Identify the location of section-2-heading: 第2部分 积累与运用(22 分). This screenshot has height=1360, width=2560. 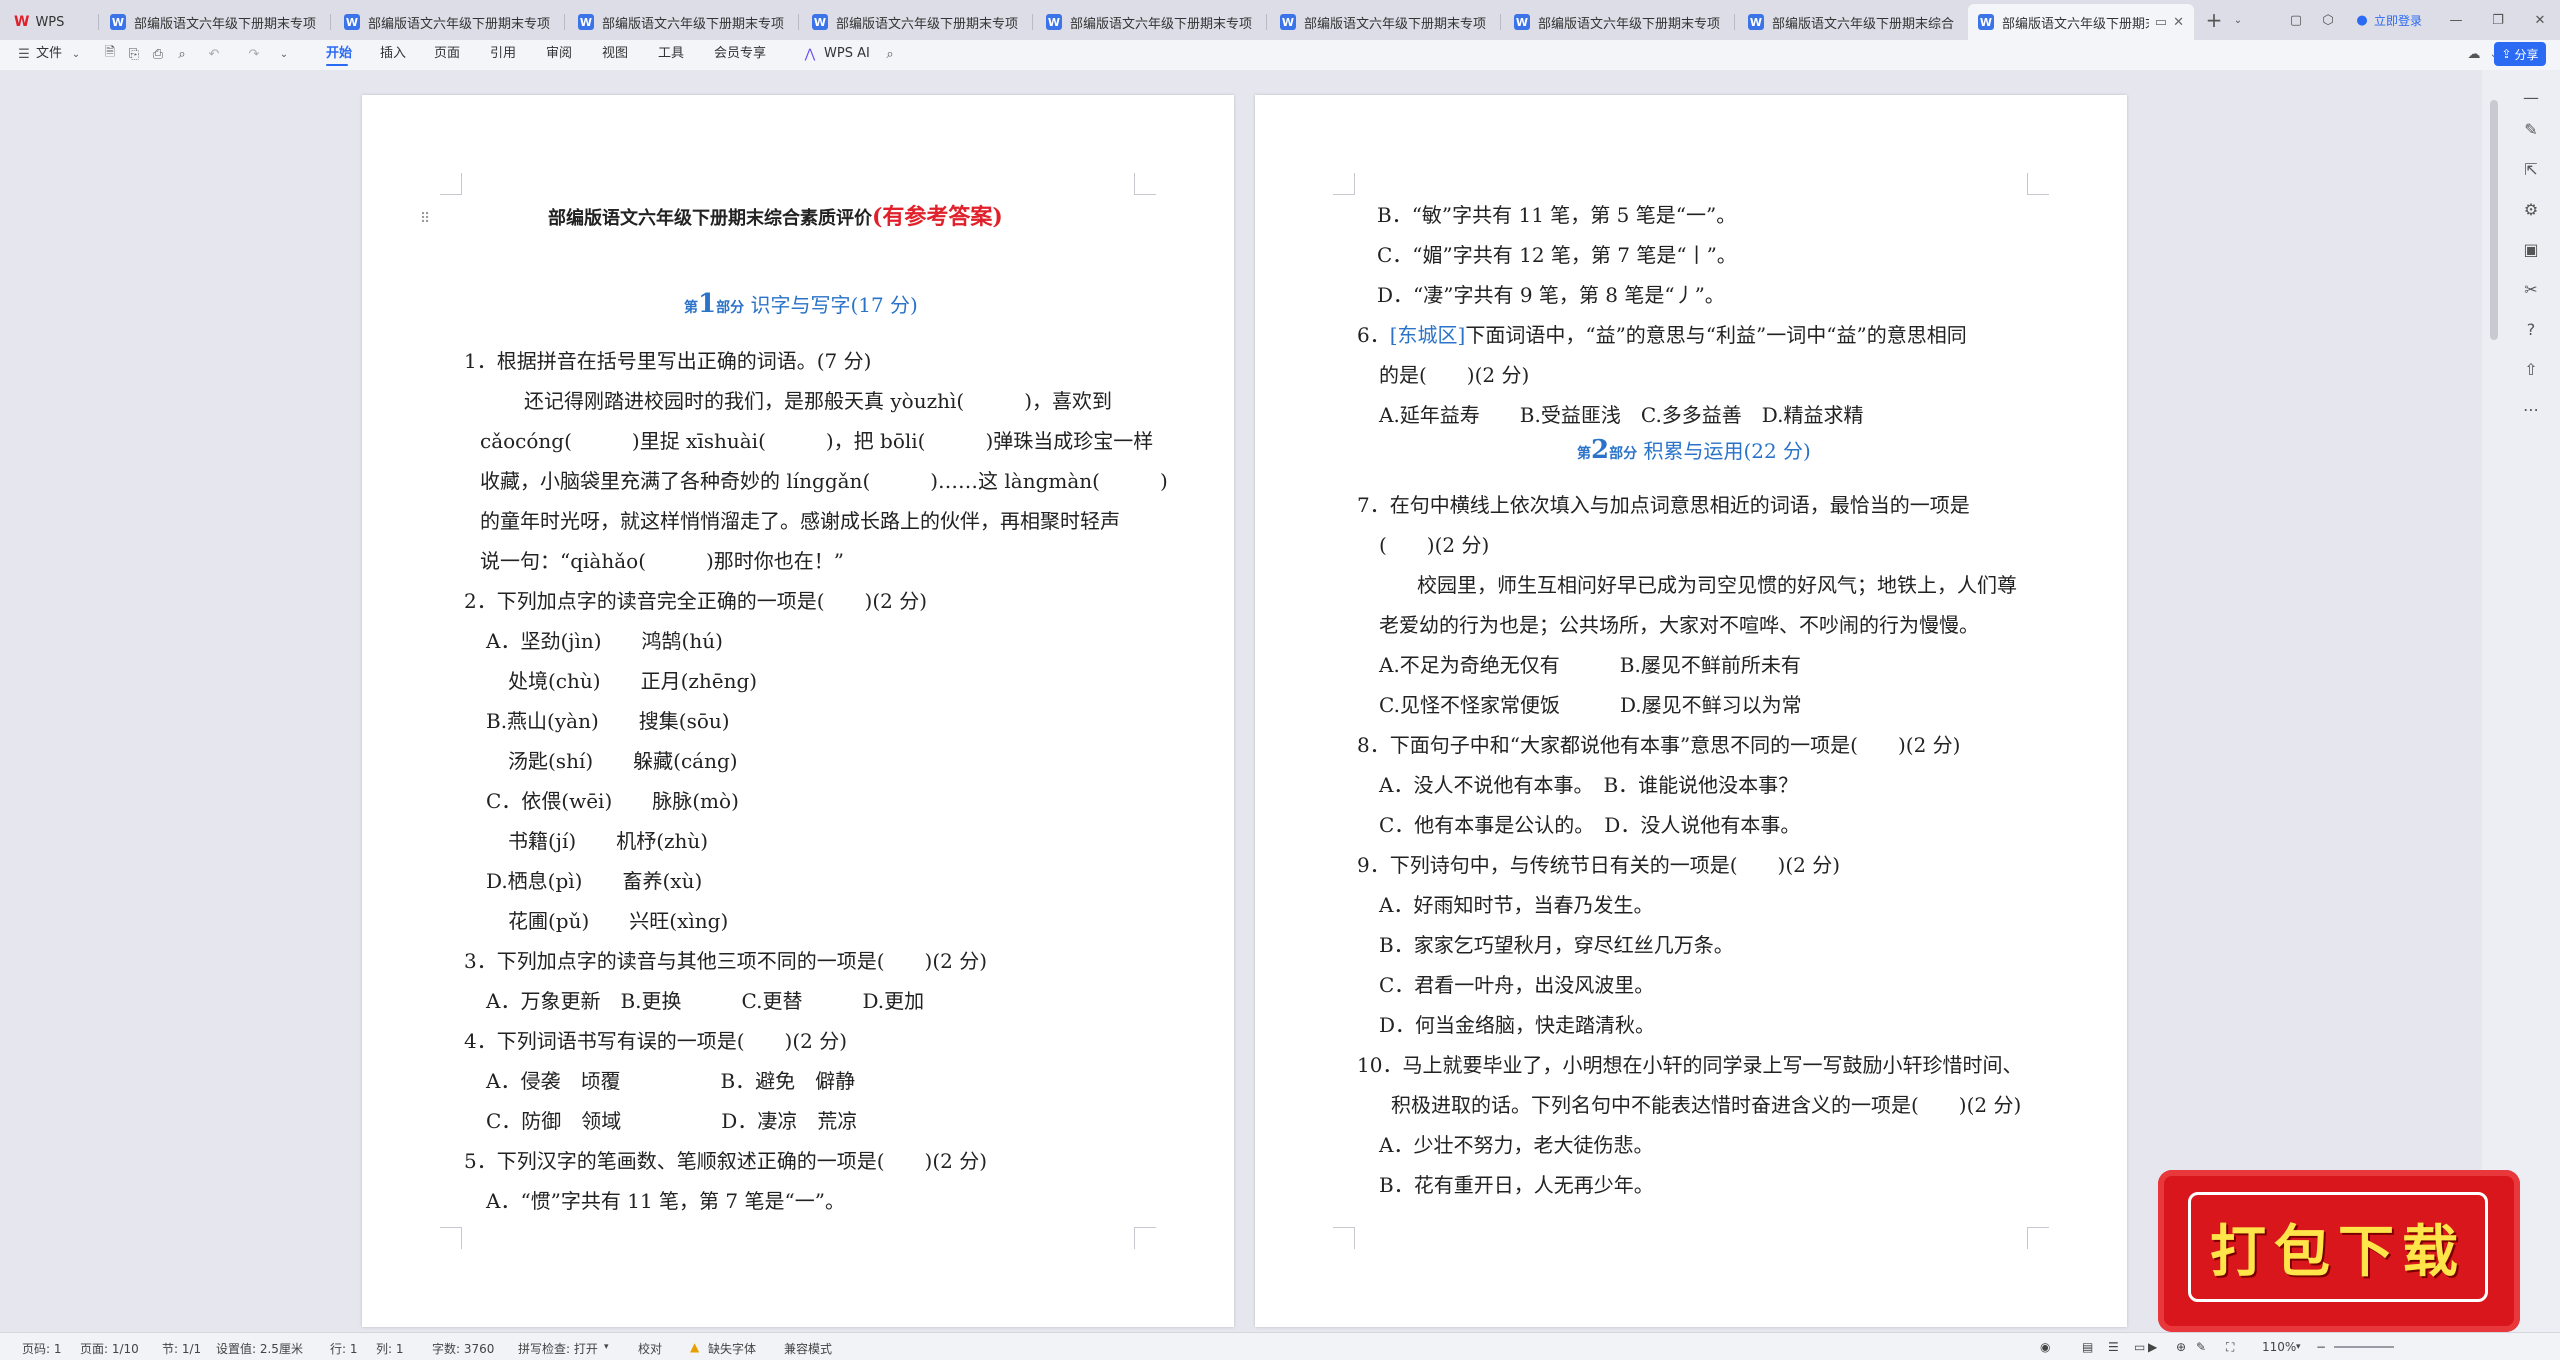
(1694, 450).